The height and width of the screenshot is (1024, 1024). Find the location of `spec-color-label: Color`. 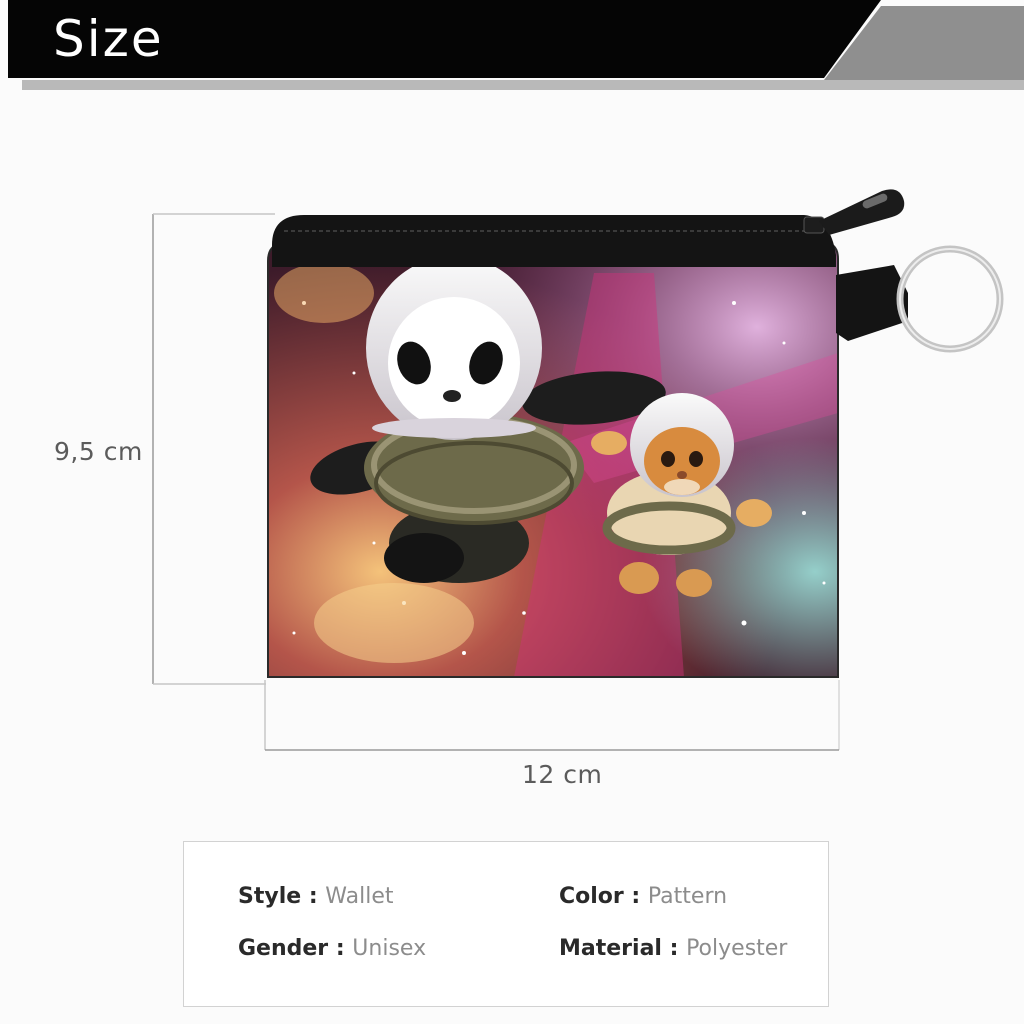

spec-color-label: Color is located at coordinates (591, 896).